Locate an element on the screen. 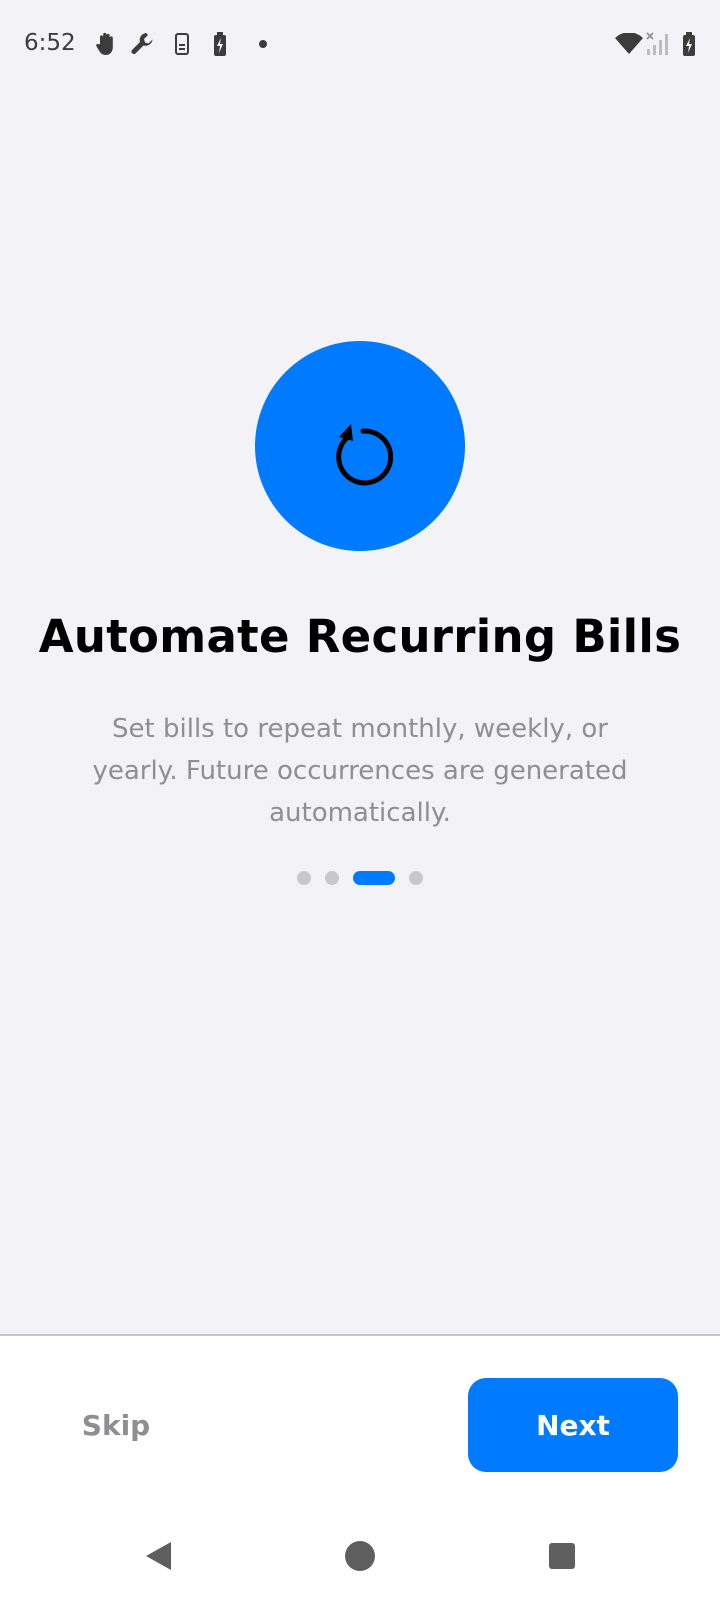  battery-charging-icon is located at coordinates (220, 44).